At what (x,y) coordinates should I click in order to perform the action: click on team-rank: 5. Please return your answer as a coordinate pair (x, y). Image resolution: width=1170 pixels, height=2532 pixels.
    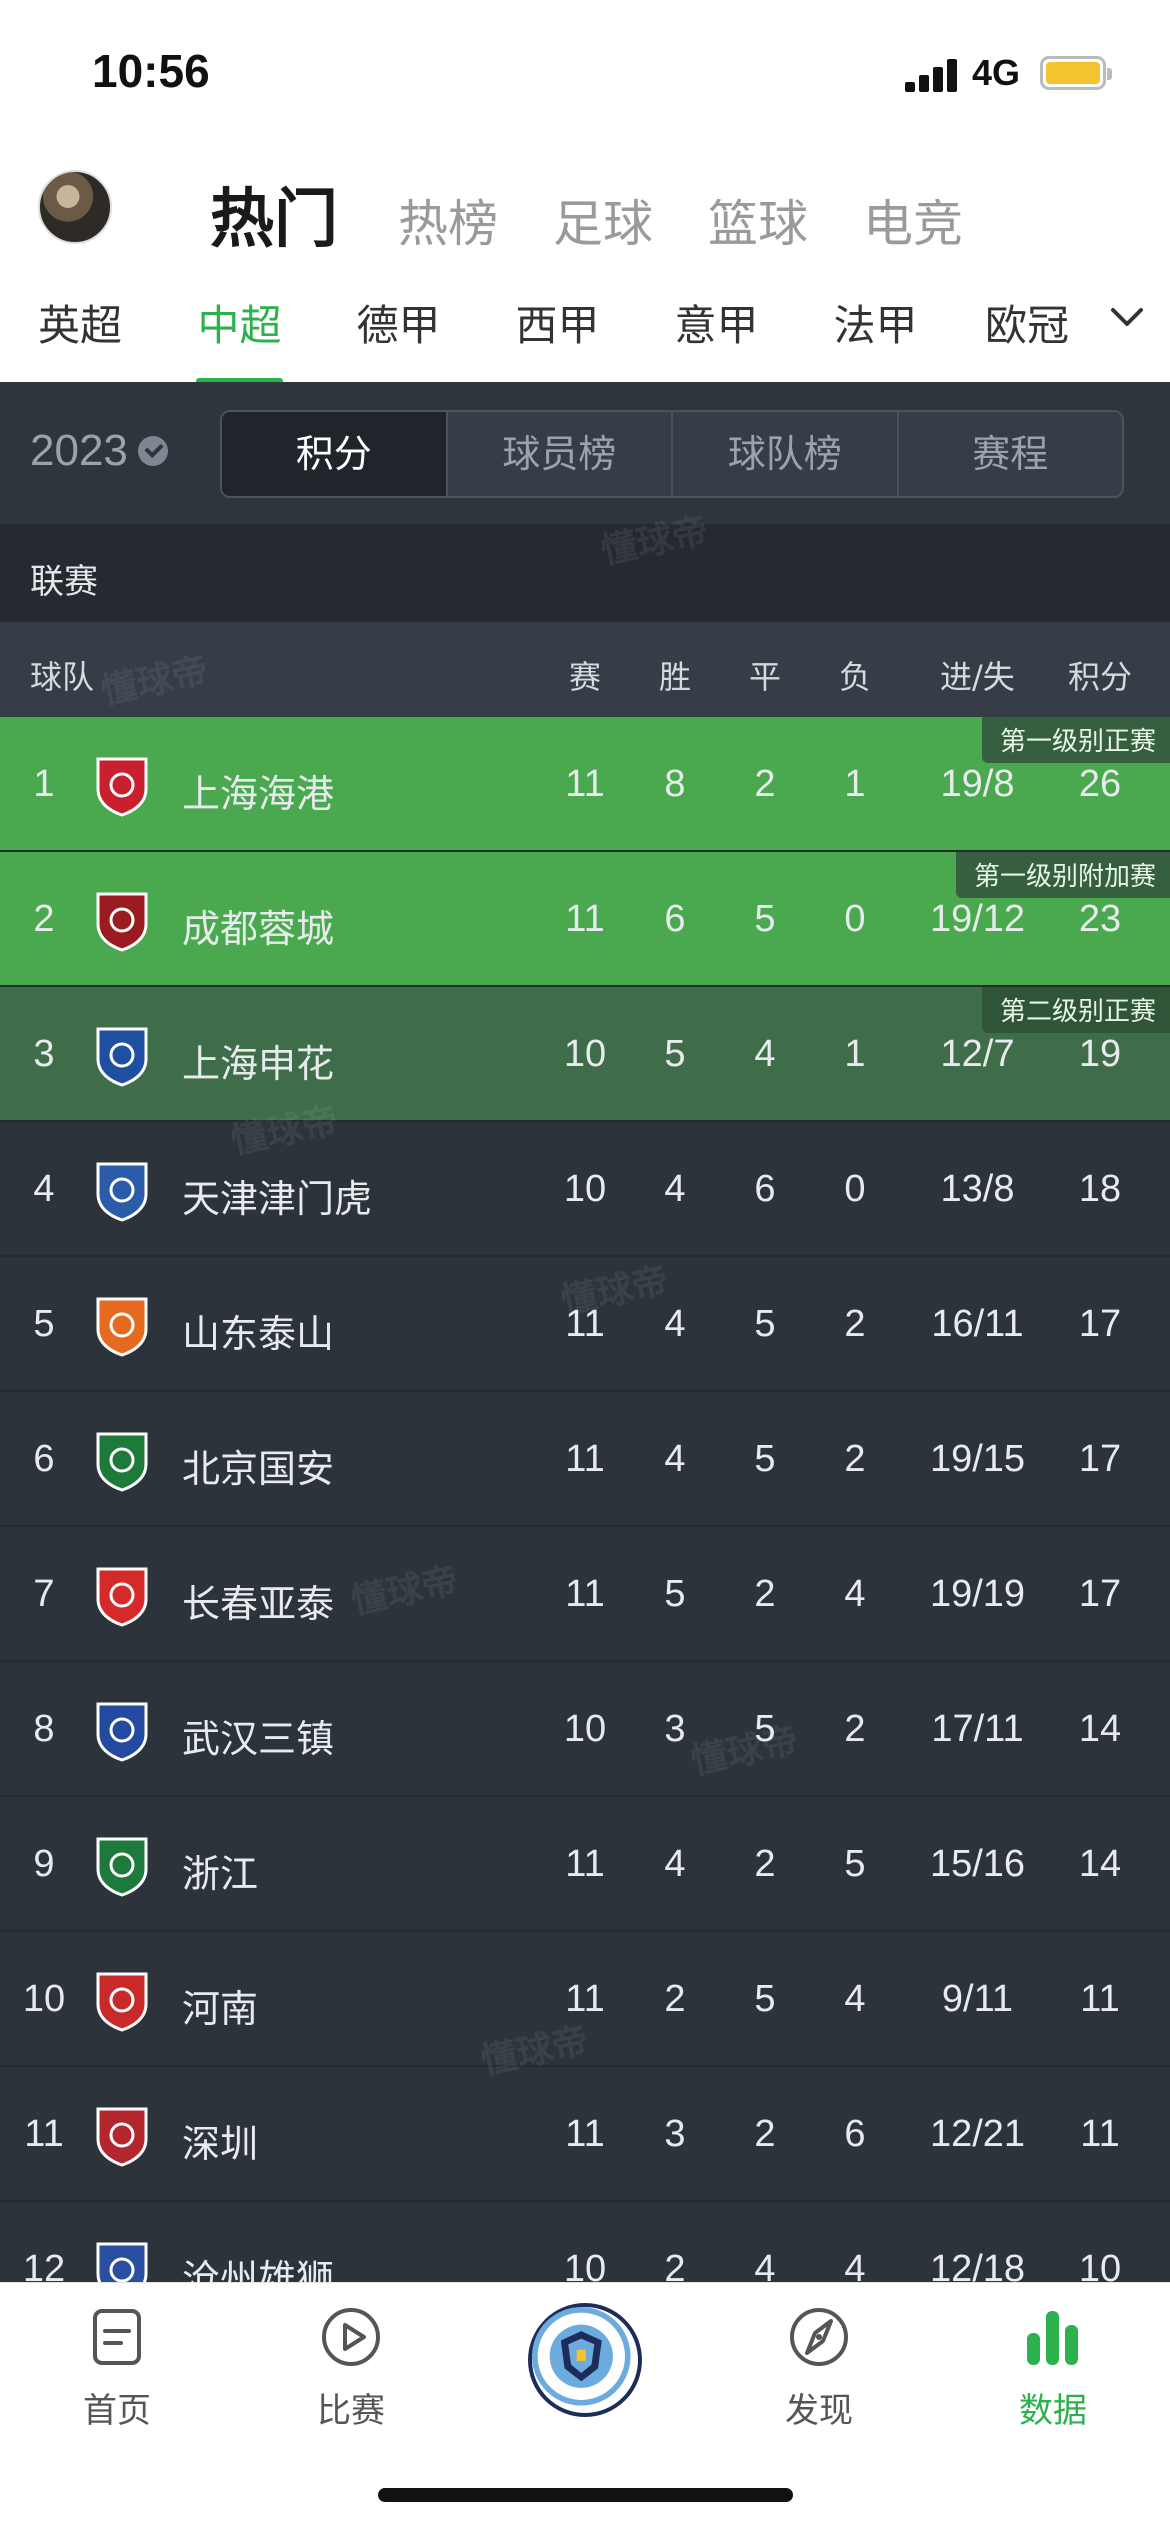
    Looking at the image, I should click on (44, 1324).